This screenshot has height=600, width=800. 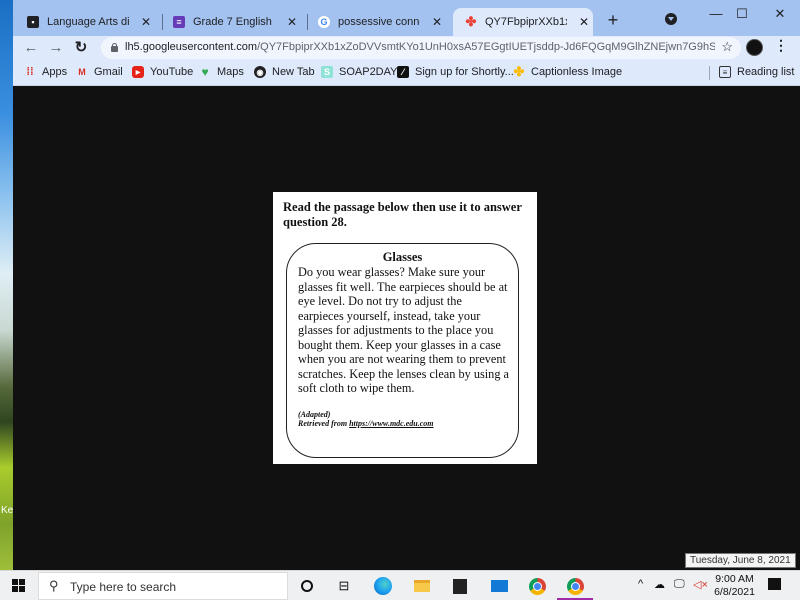 What do you see at coordinates (368, 72) in the screenshot?
I see `bookmark-label: SOAP2DAY` at bounding box center [368, 72].